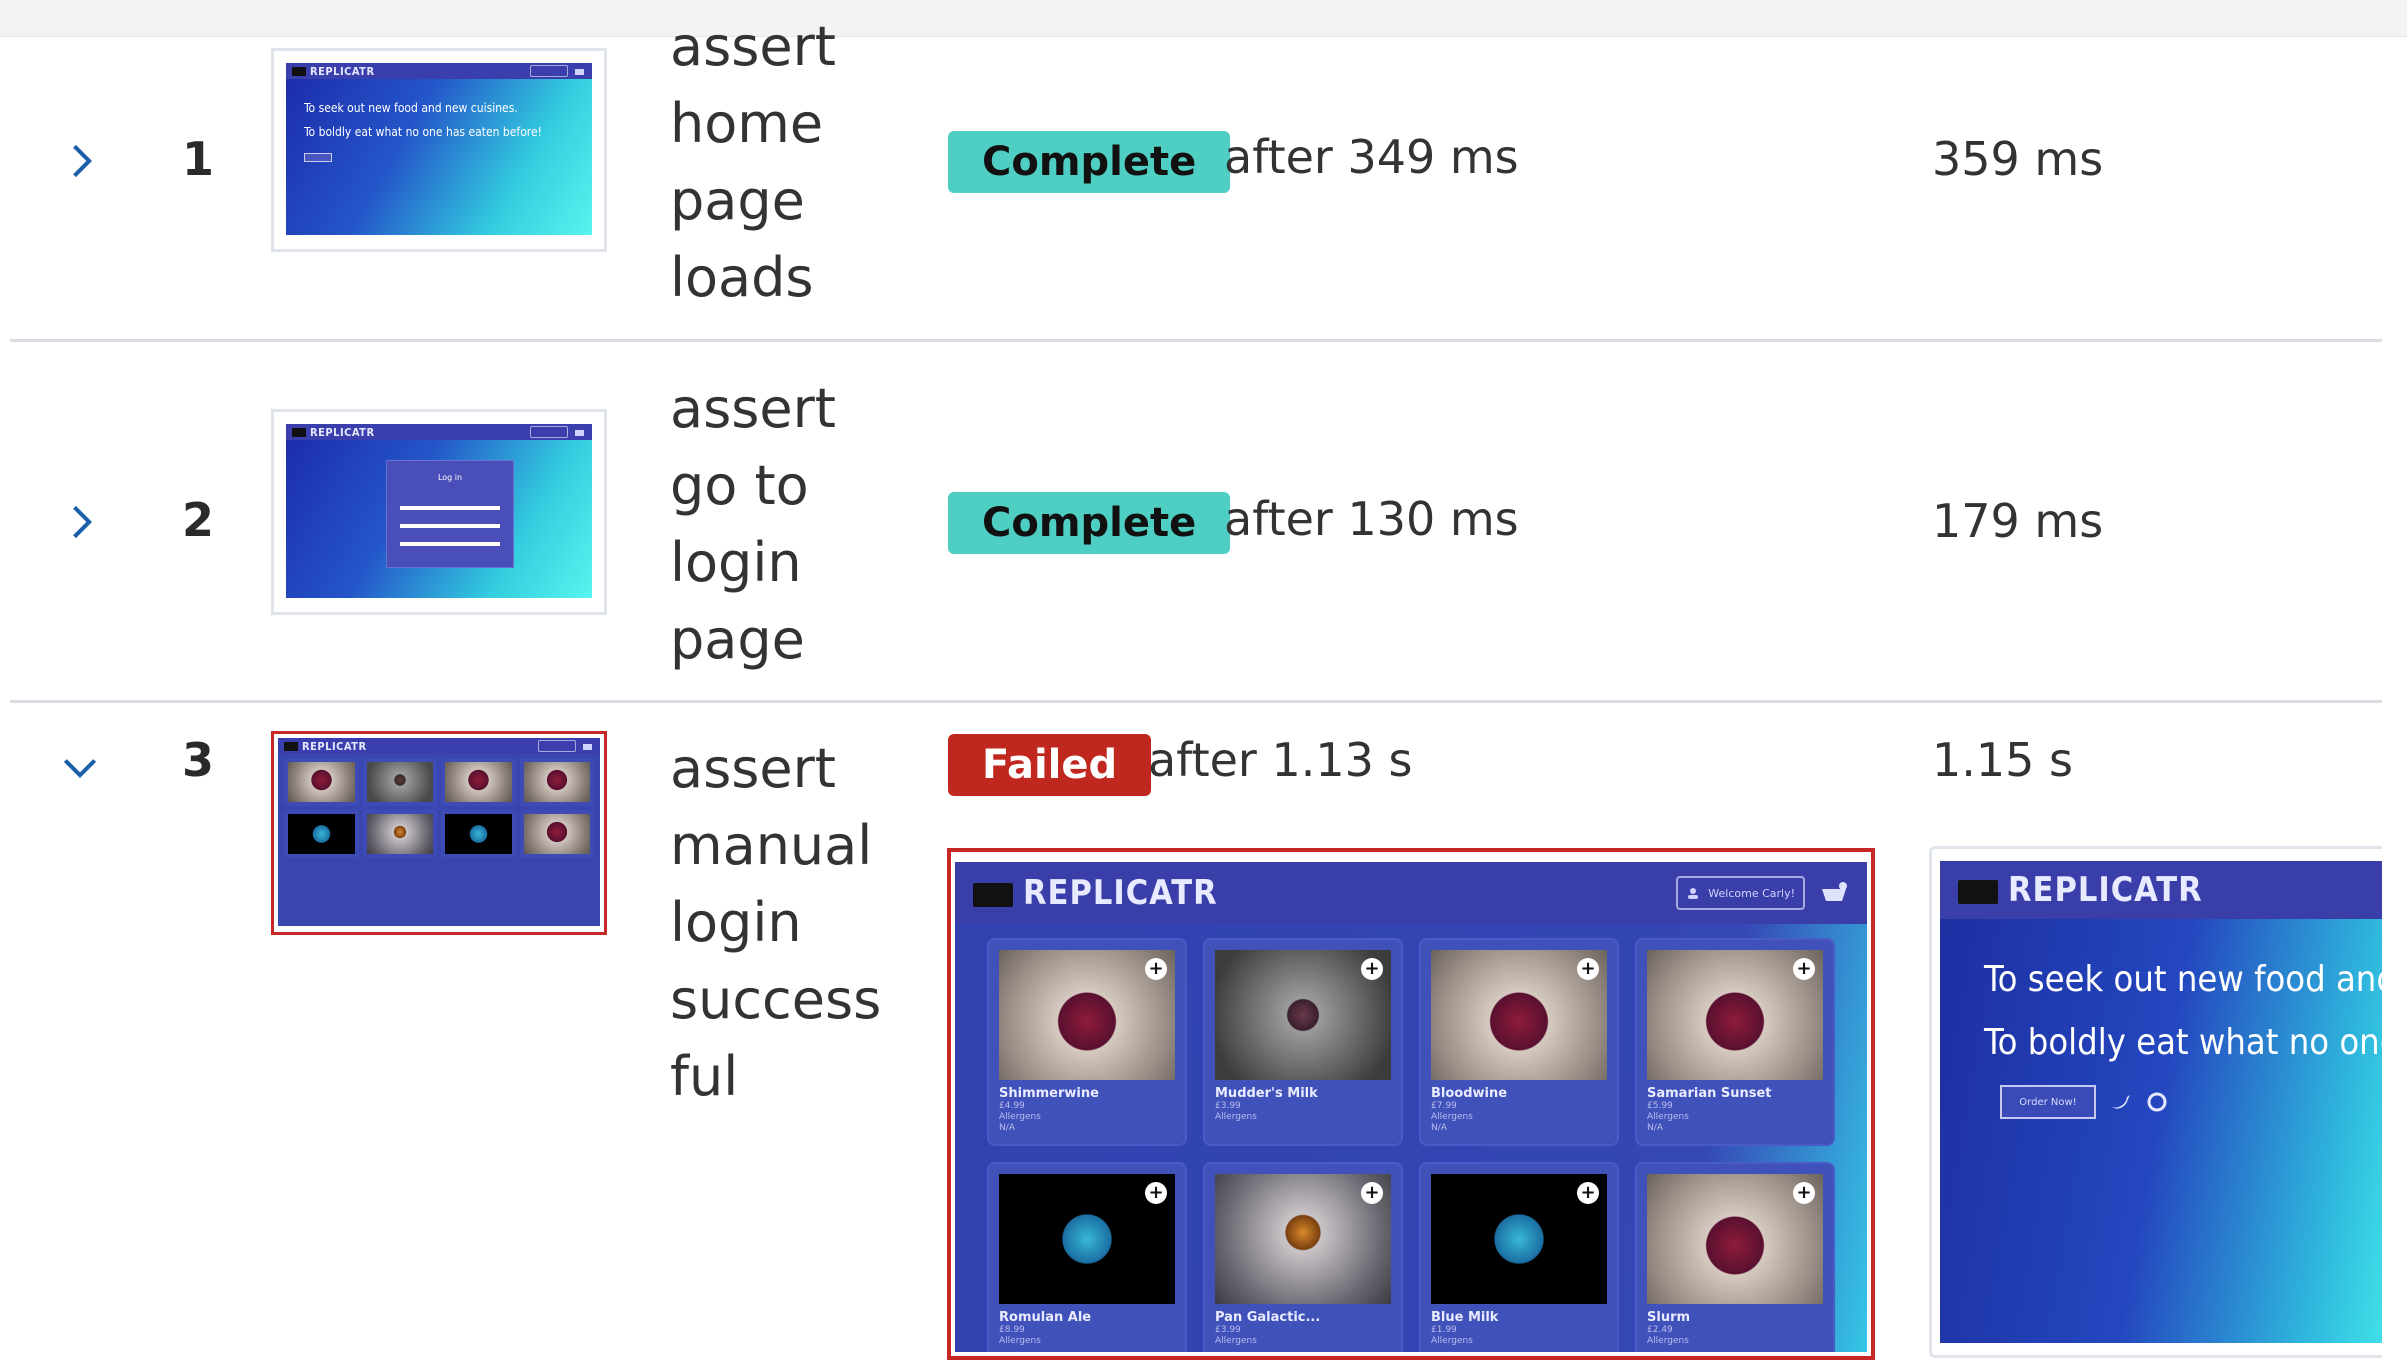 The image size is (2407, 1369). I want to click on github-icon, so click(2157, 1102).